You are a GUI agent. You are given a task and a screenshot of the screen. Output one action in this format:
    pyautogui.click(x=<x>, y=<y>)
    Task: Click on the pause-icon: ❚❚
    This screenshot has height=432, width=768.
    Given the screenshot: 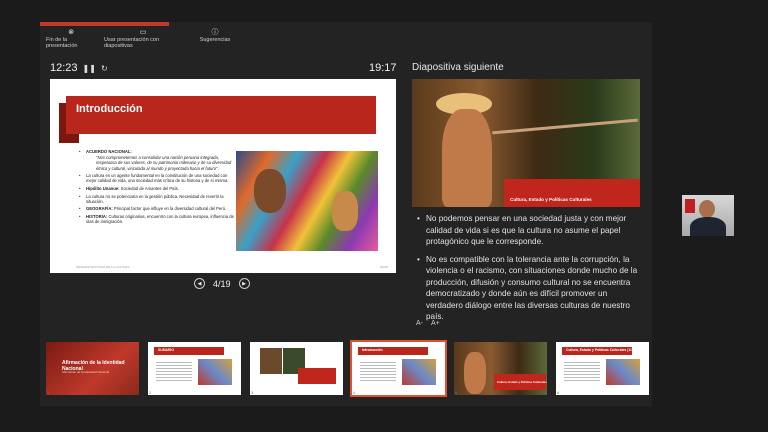 What is the action you would take?
    pyautogui.click(x=89, y=68)
    